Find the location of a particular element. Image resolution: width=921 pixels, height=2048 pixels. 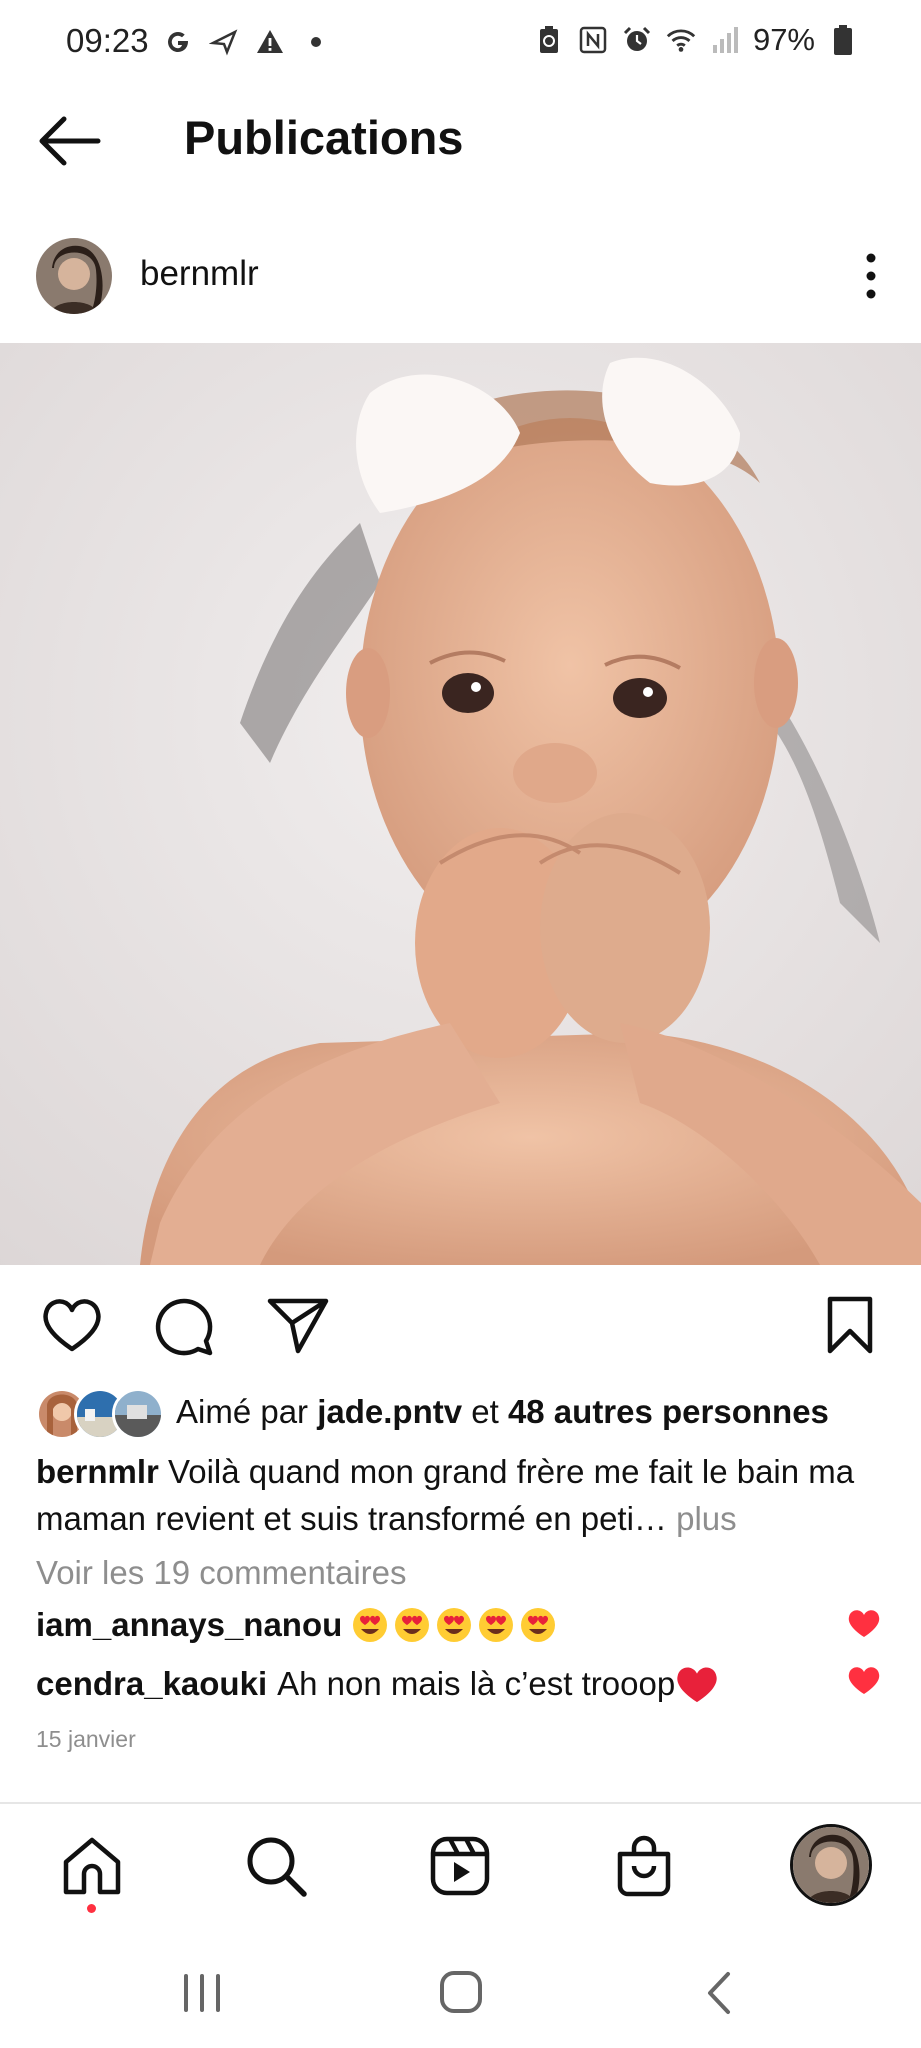

like-button is located at coordinates (72, 1325).